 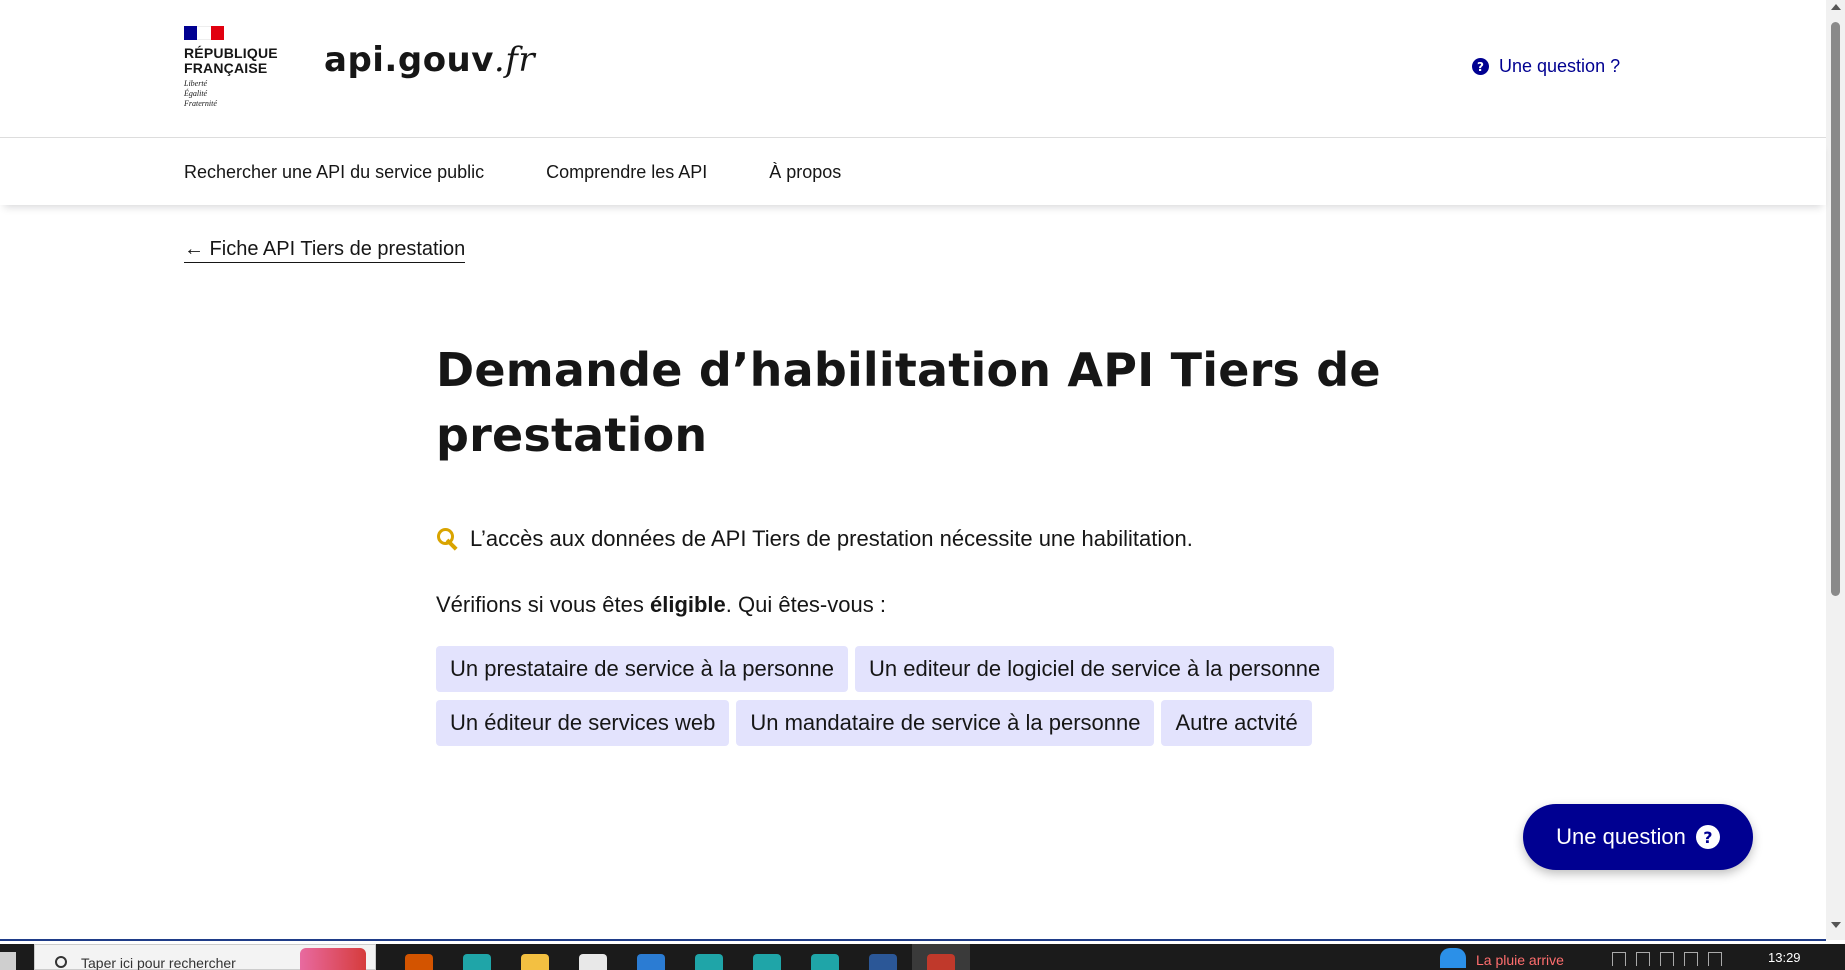 I want to click on chevron-up-icon, so click(x=1619, y=959).